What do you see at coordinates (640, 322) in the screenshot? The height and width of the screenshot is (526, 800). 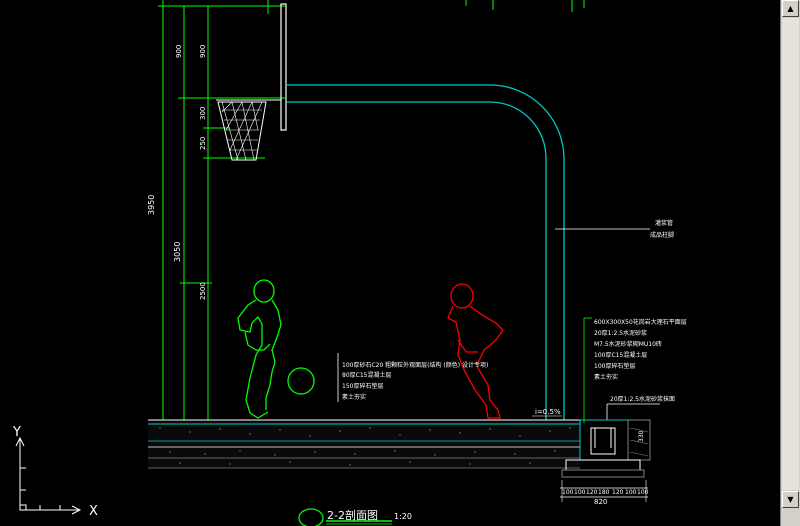 I see `right-layer-1: 600X300X50花岗岩大理石平面层` at bounding box center [640, 322].